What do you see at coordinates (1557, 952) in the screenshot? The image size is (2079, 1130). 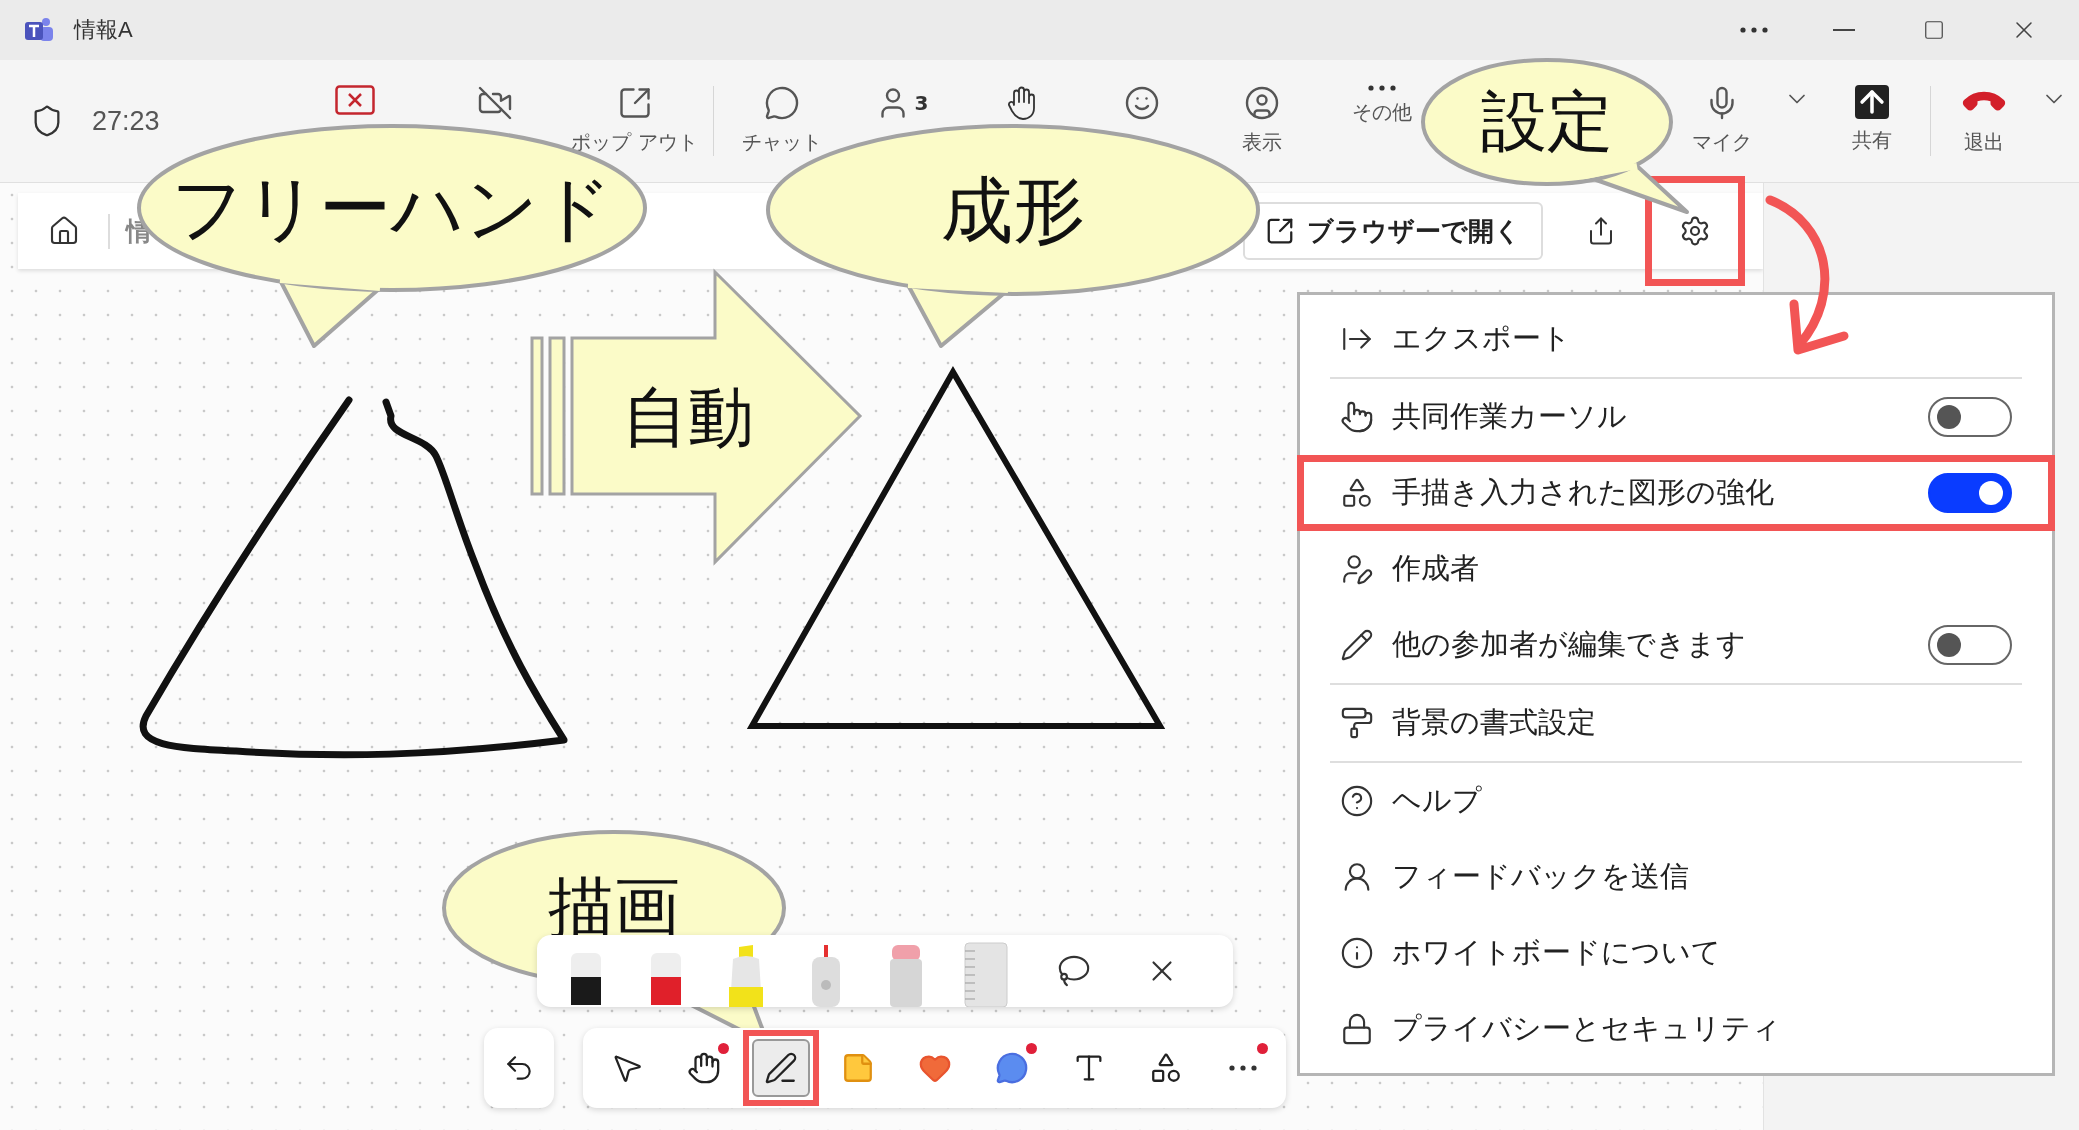 I see `menu-item-label: ホワイトボードについて` at bounding box center [1557, 952].